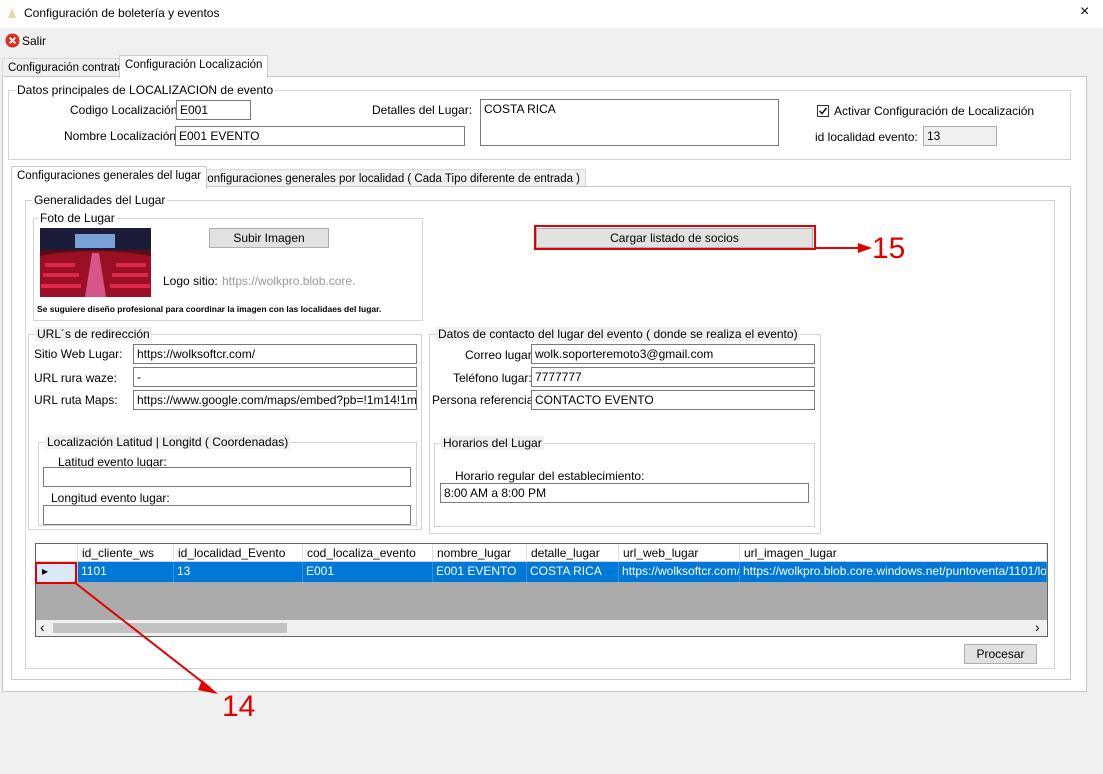 This screenshot has height=774, width=1103. What do you see at coordinates (190, 281) in the screenshot?
I see `logo-sitio-label: Logo sitio:` at bounding box center [190, 281].